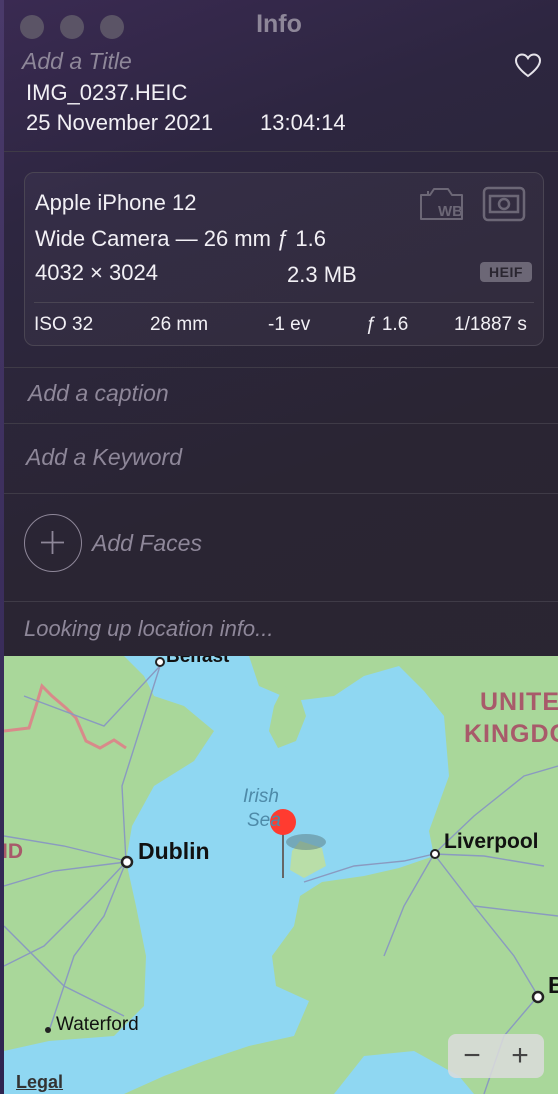 The height and width of the screenshot is (1094, 558). I want to click on exif-focal-length: 26 mm, so click(179, 324).